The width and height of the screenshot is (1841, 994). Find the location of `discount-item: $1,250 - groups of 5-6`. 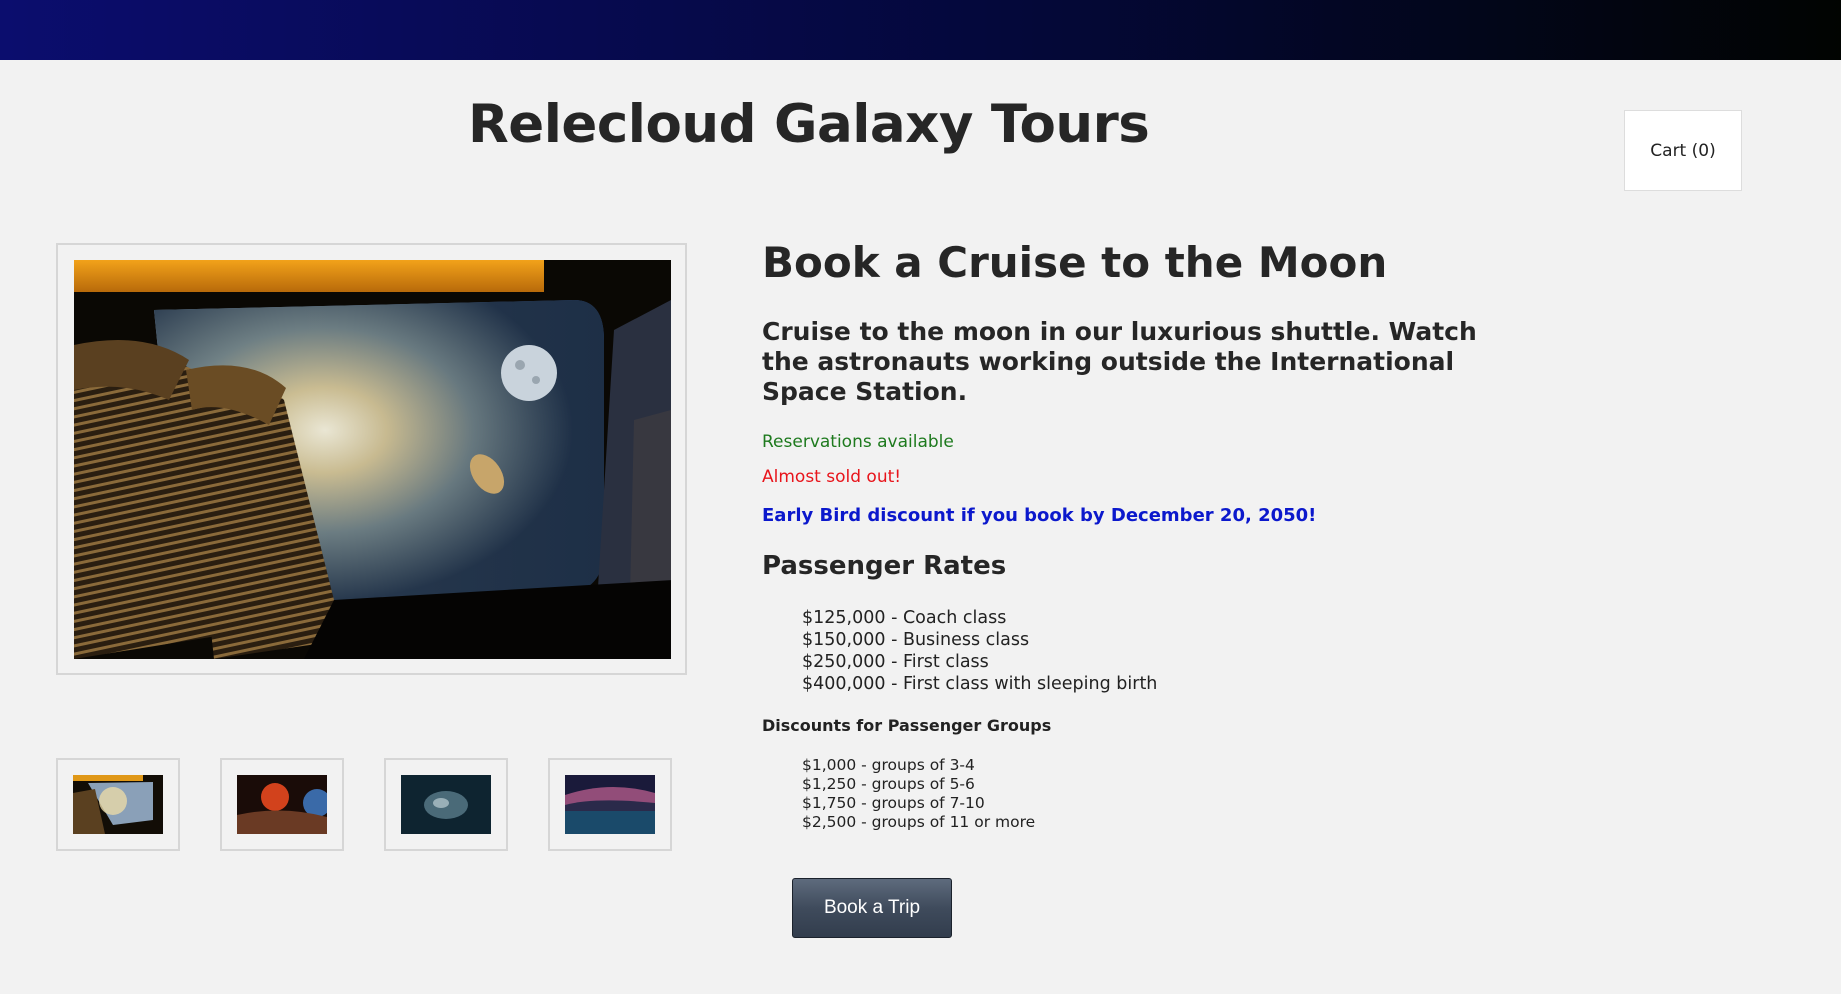

discount-item: $1,250 - groups of 5-6 is located at coordinates (888, 784).